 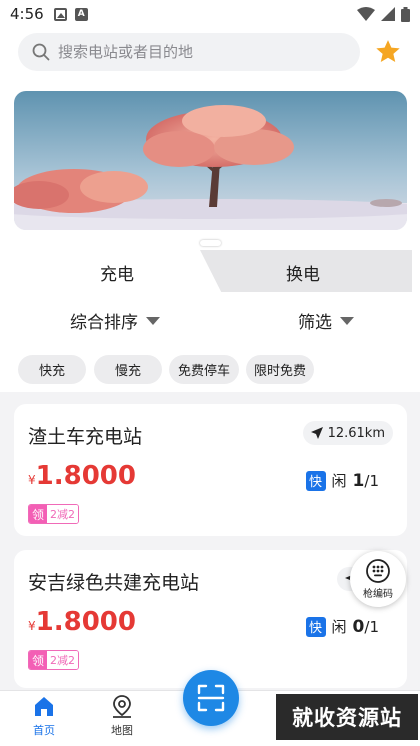 I want to click on tab-battery-swap: 换电, so click(x=303, y=272).